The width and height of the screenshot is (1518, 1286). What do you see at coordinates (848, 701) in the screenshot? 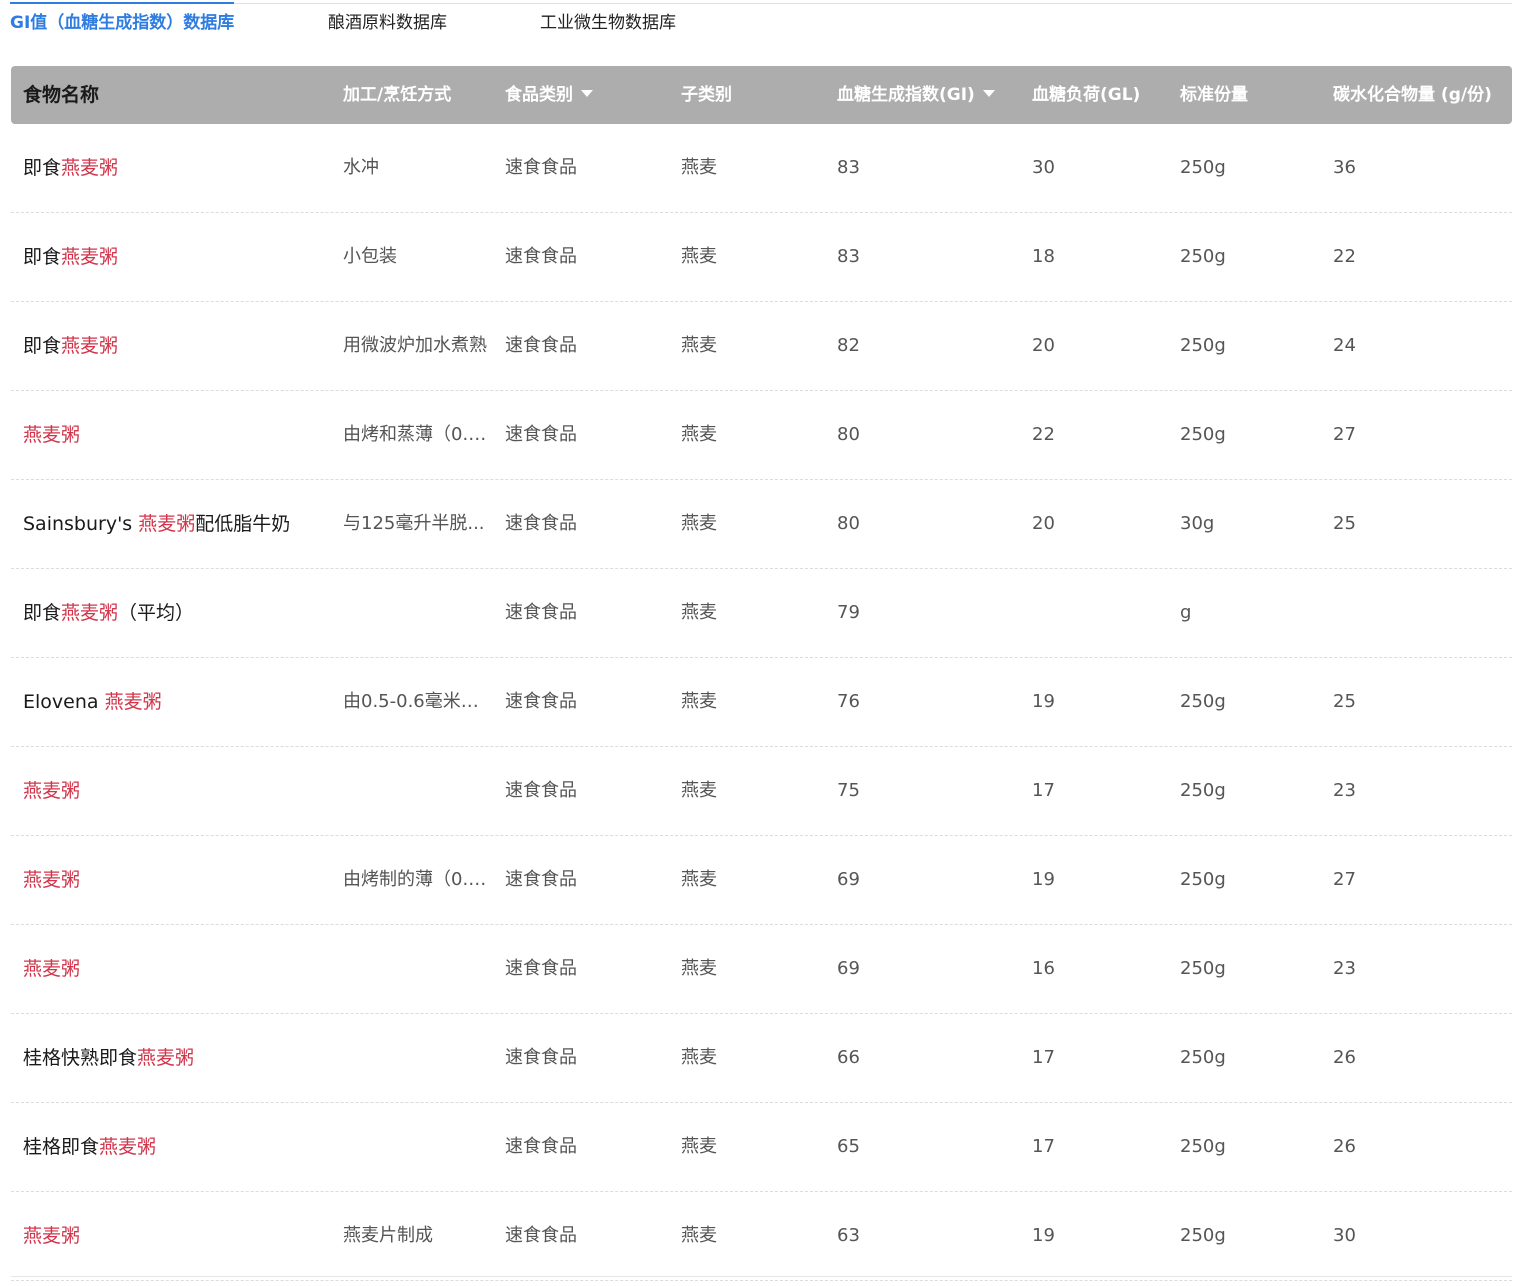
I see `cell-gi-value: 76` at bounding box center [848, 701].